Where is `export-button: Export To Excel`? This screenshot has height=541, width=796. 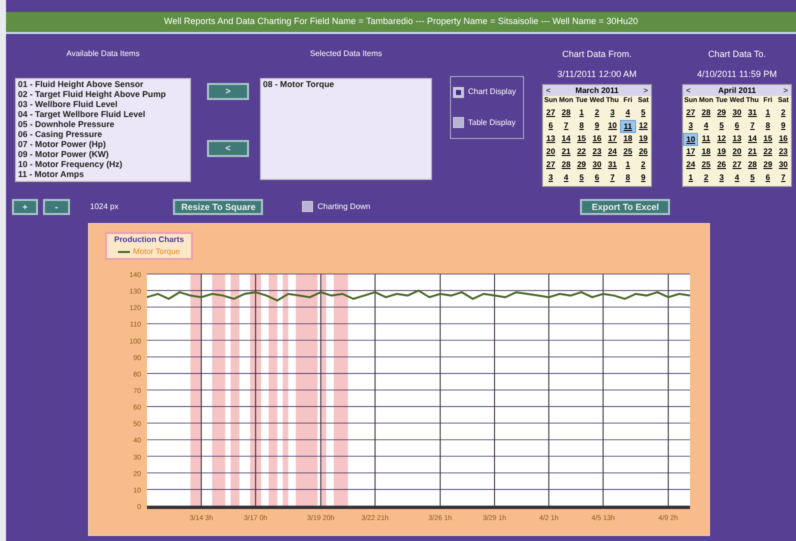 export-button: Export To Excel is located at coordinates (625, 206).